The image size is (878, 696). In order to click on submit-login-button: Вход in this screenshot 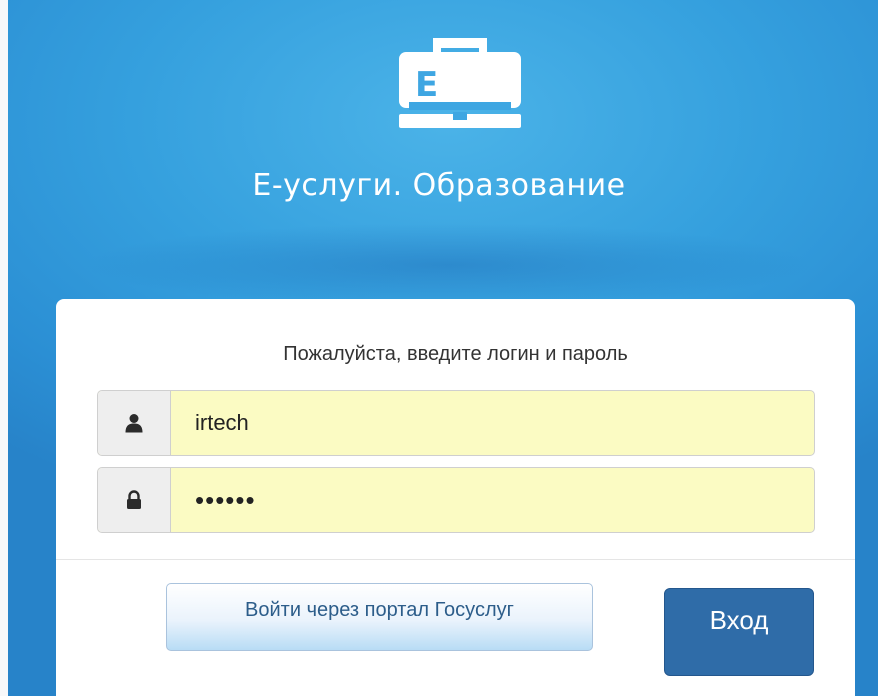, I will do `click(739, 632)`.